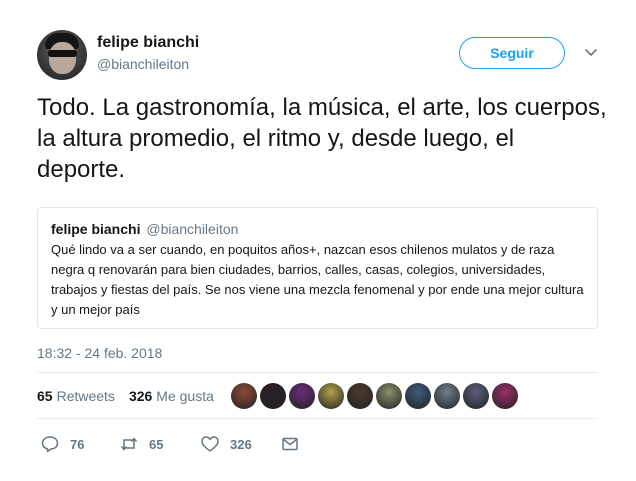 The image size is (636, 481). Describe the element at coordinates (185, 396) in the screenshot. I see `likes-label: Me gusta` at that location.